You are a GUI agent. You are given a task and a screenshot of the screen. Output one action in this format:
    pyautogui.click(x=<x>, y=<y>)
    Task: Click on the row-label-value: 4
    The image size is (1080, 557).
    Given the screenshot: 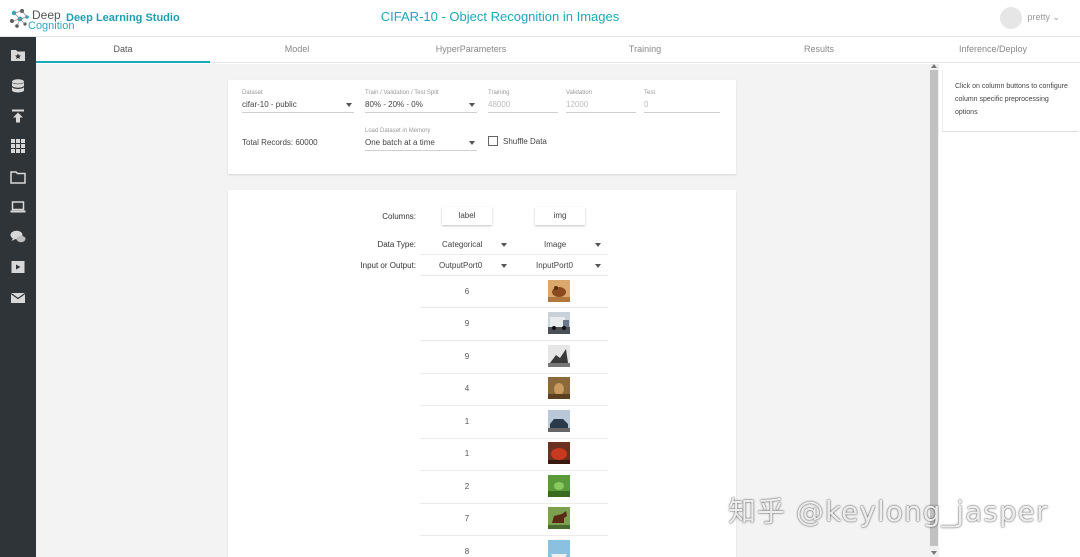 What is the action you would take?
    pyautogui.click(x=467, y=388)
    